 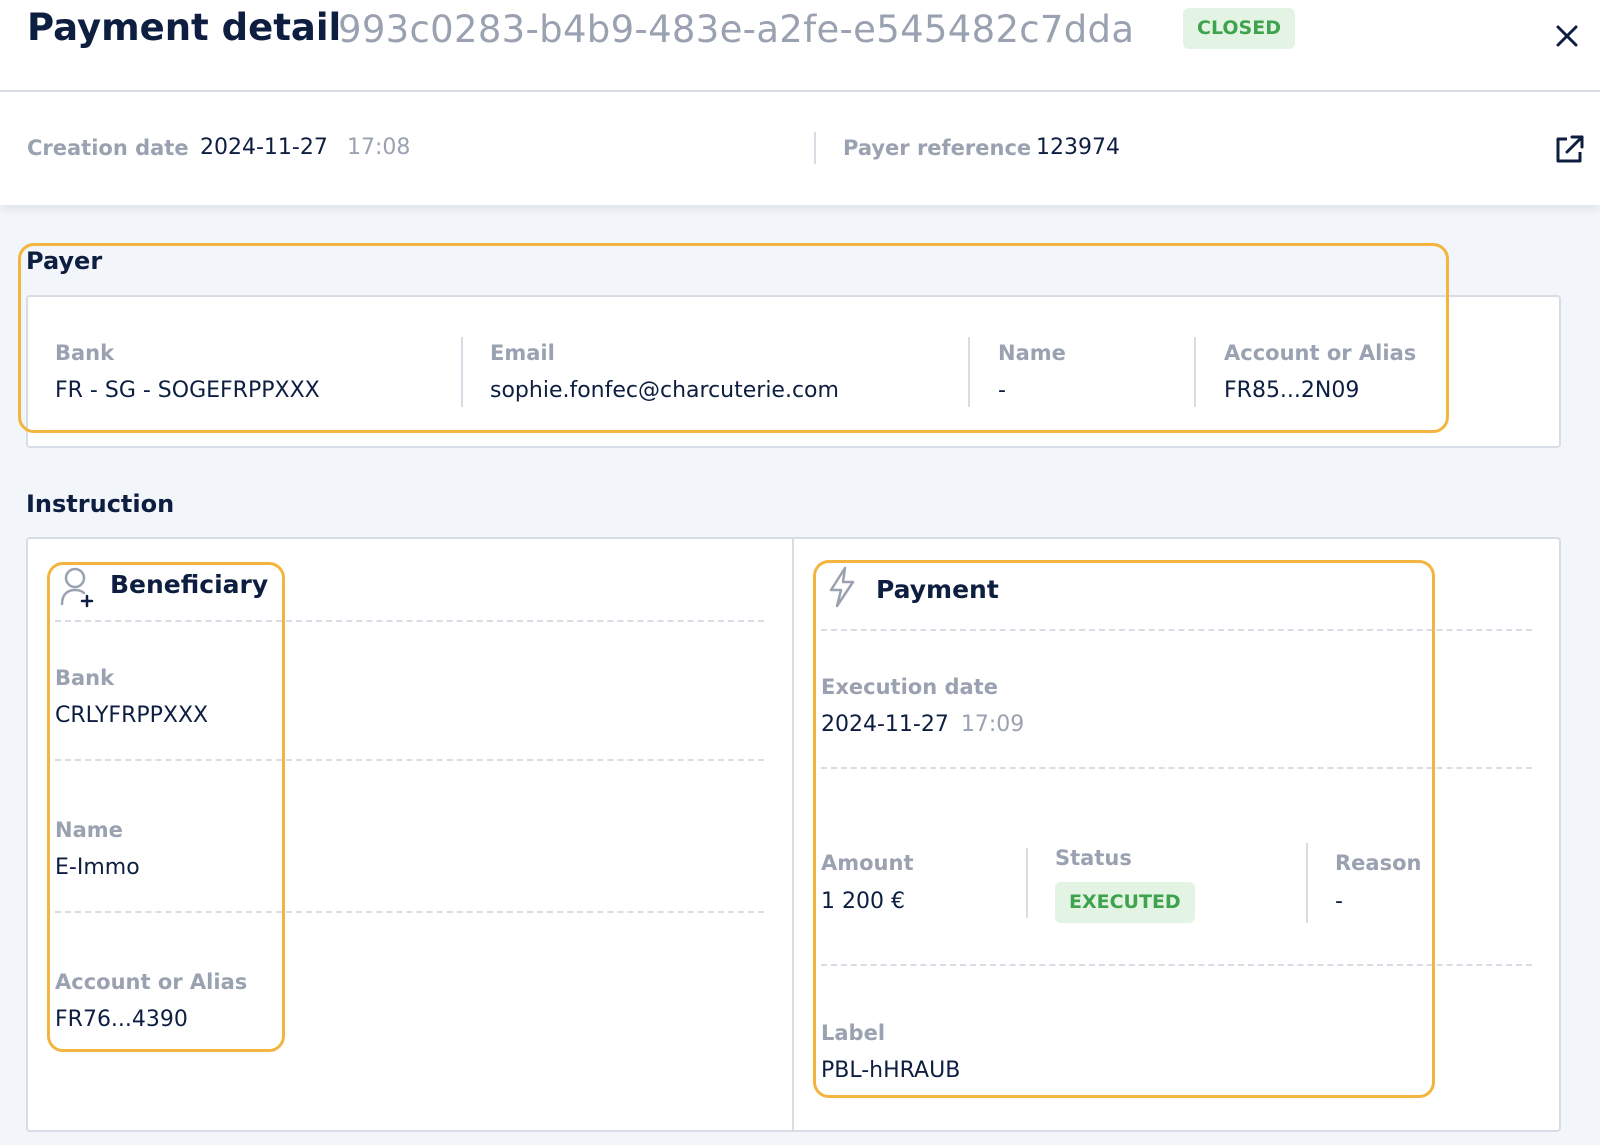 What do you see at coordinates (379, 147) in the screenshot?
I see `creation-time-value: 17:08` at bounding box center [379, 147].